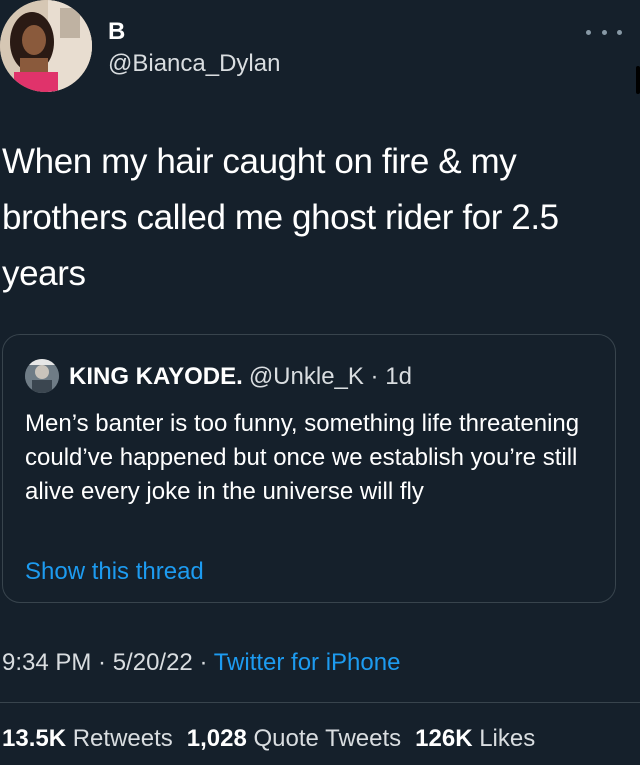 The height and width of the screenshot is (765, 640). I want to click on quote-tweets-label: Quote Tweets, so click(327, 738).